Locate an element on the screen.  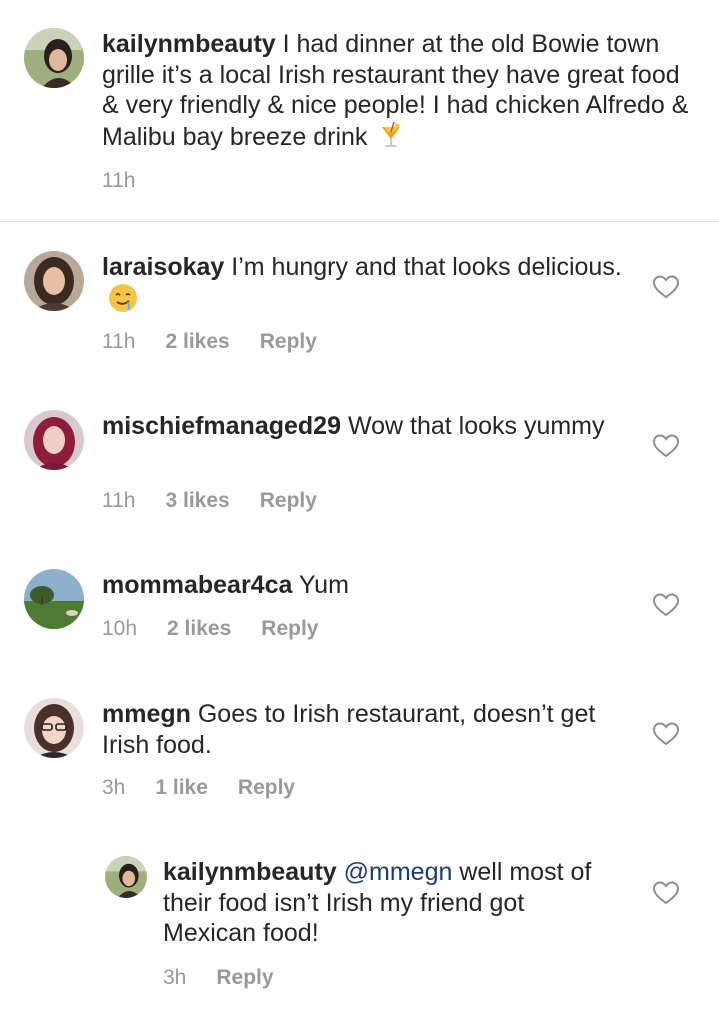
comment-username: mmegn is located at coordinates (146, 714).